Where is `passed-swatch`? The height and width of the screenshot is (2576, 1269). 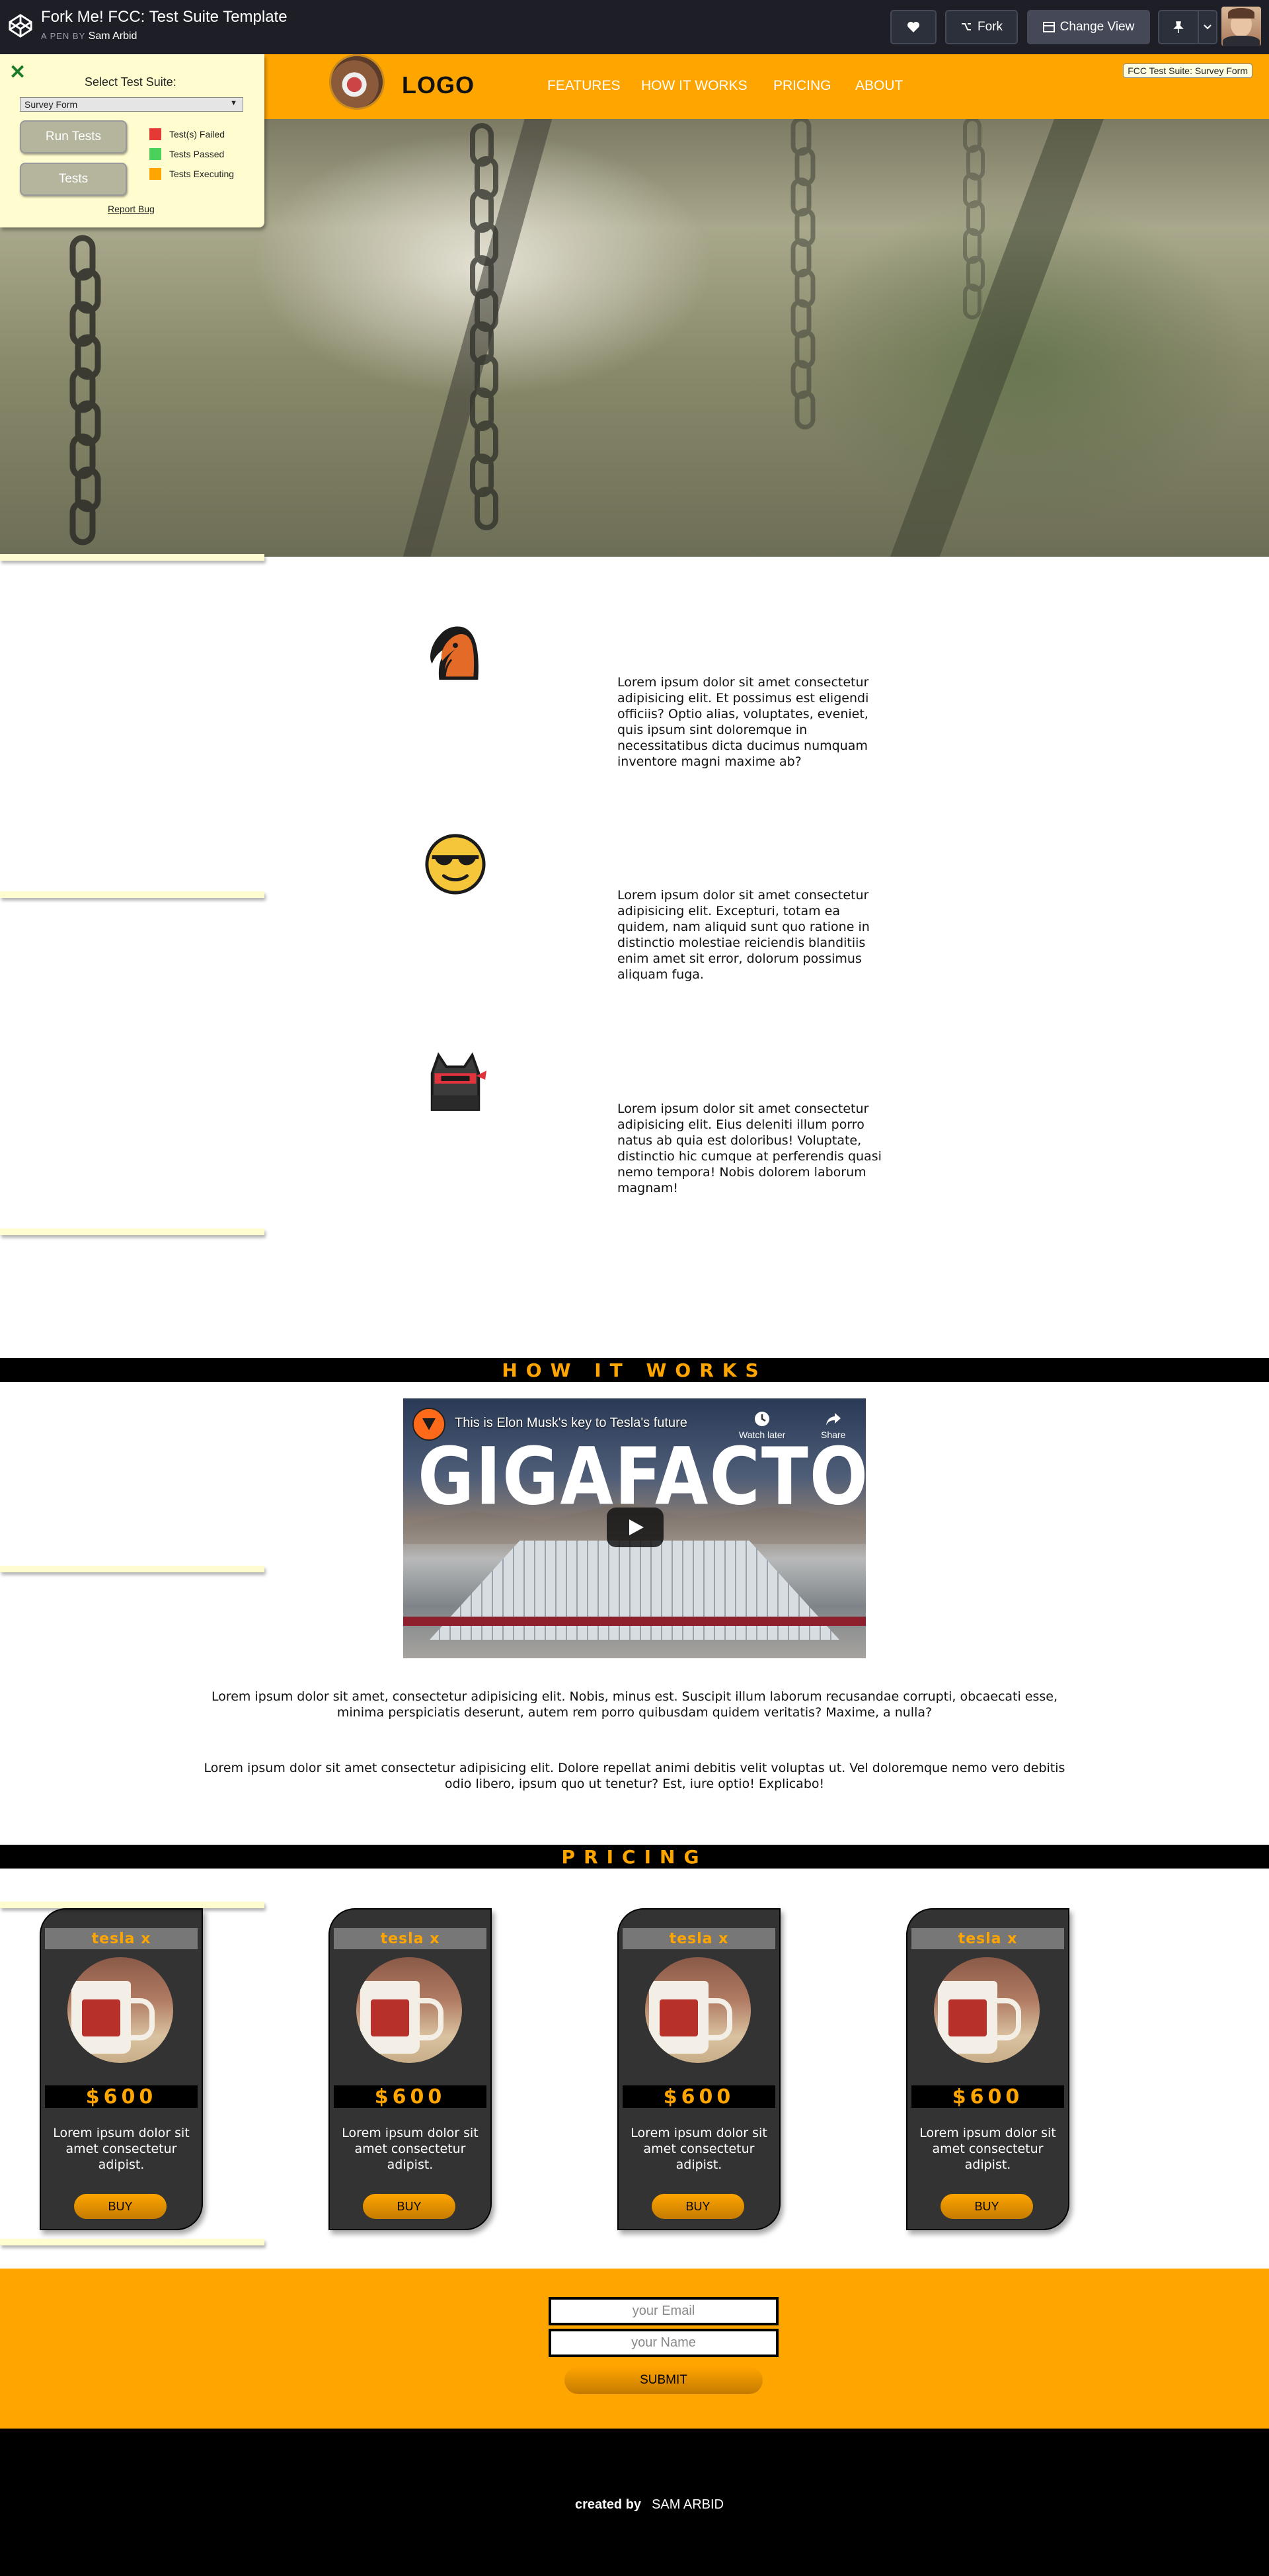 passed-swatch is located at coordinates (155, 154).